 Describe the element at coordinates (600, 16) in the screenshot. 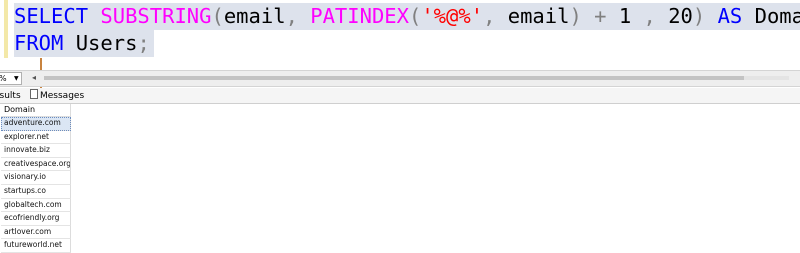

I see `plus-operator: +` at that location.